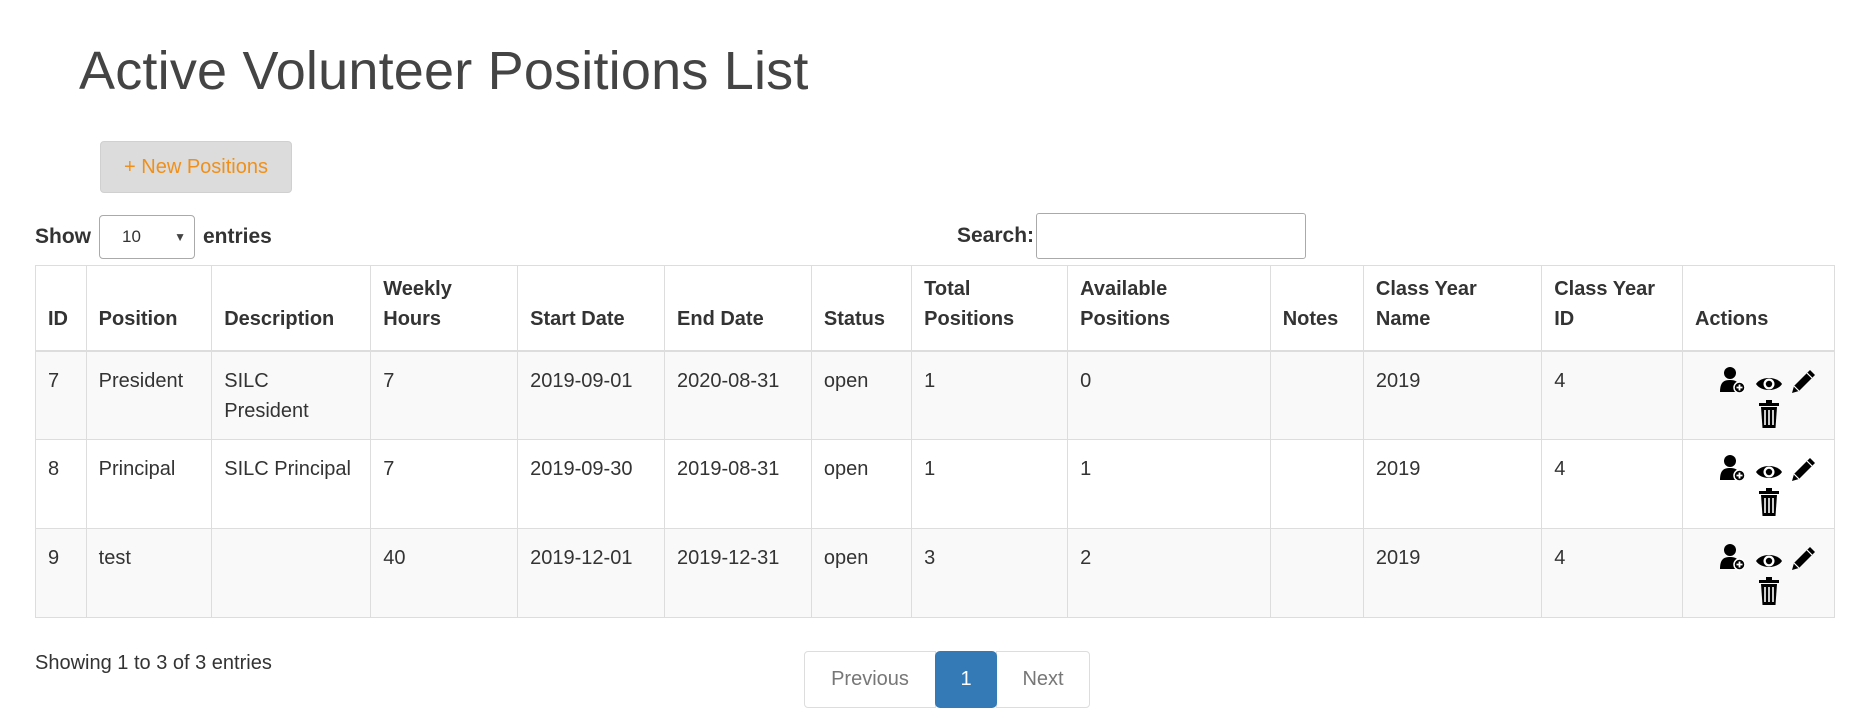 Image resolution: width=1869 pixels, height=728 pixels. Describe the element at coordinates (61, 484) in the screenshot. I see `cell-id: 8` at that location.